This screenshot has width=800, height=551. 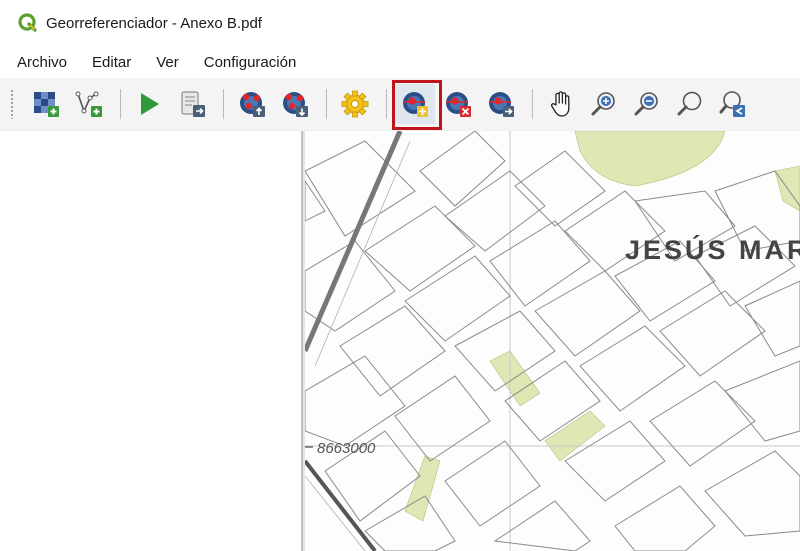 I want to click on save-gcp-points-button, so click(x=295, y=104).